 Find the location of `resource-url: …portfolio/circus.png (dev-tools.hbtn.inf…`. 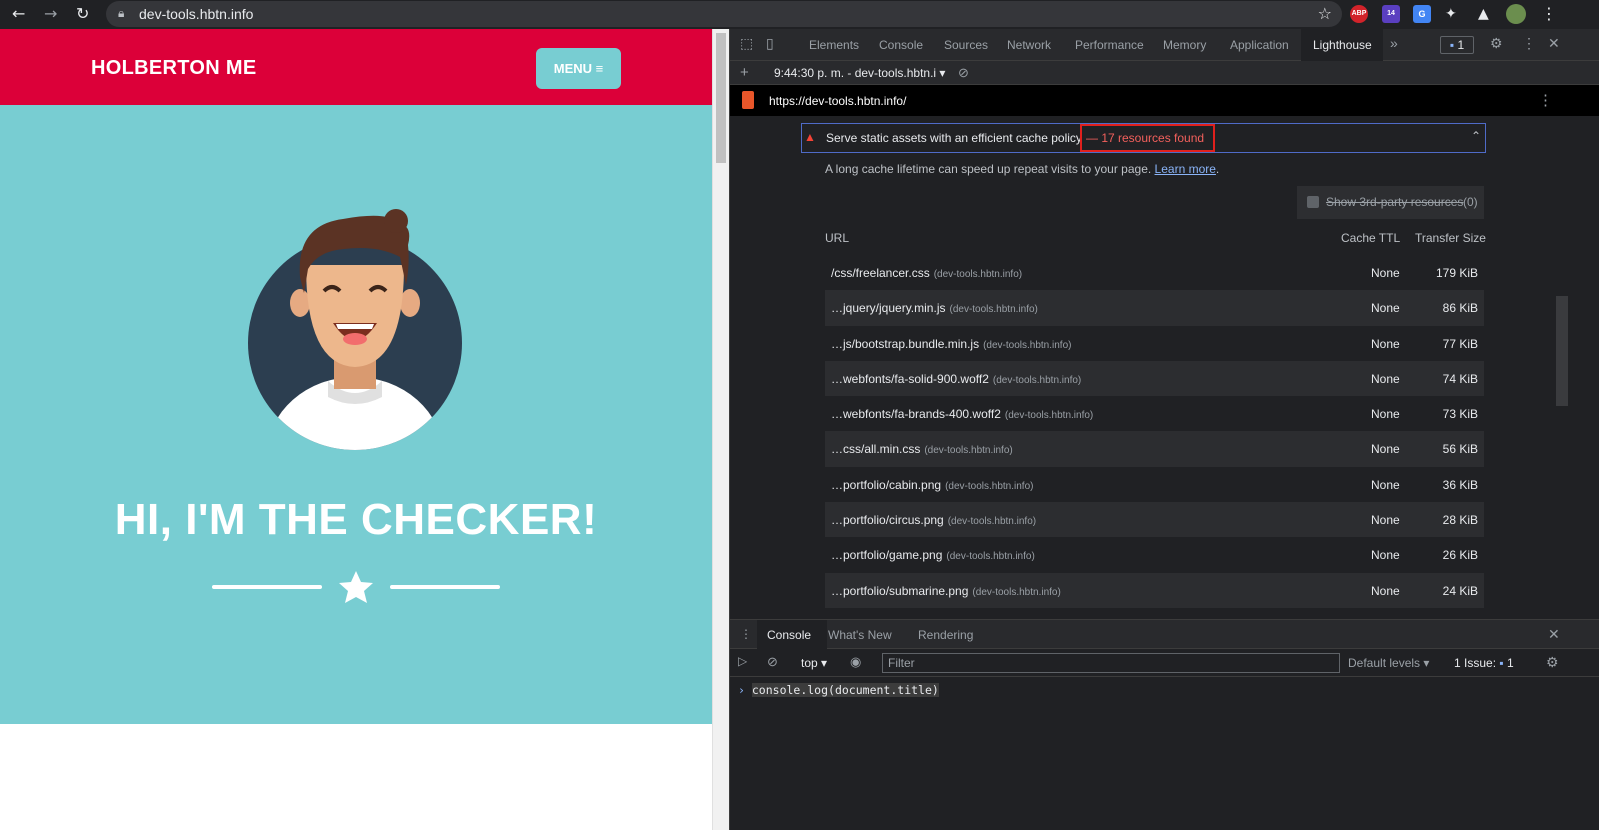

resource-url: …portfolio/circus.png (dev-tools.hbtn.inf… is located at coordinates (933, 520).